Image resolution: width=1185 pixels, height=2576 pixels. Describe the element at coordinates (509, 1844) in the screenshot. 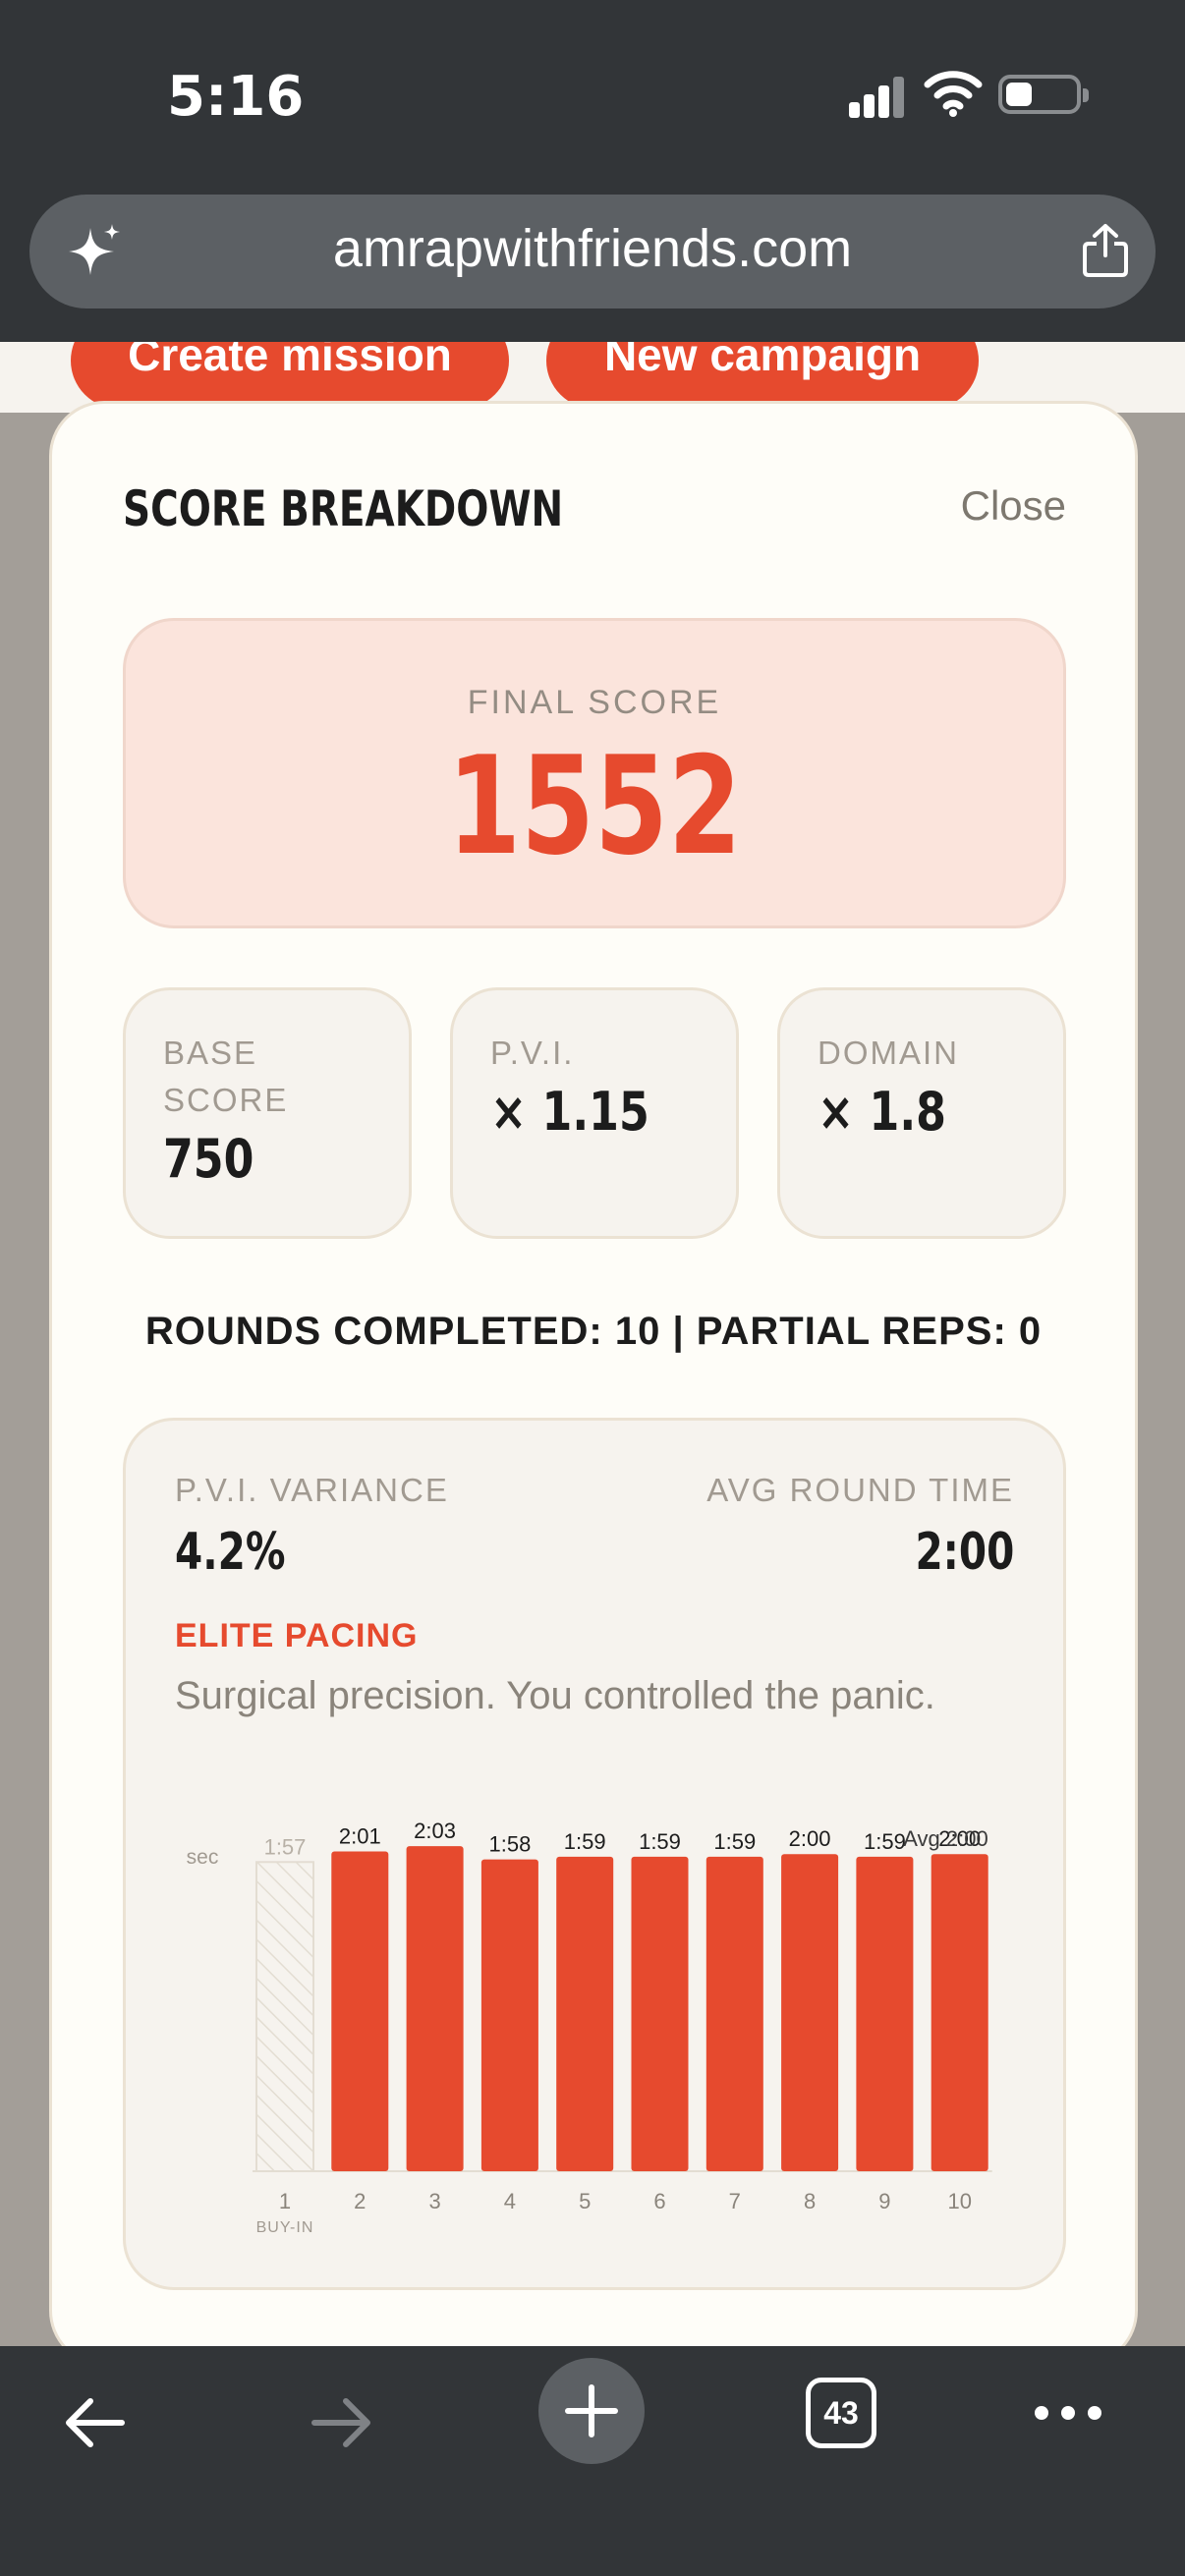

I see `bar-value-label: 1:58` at that location.